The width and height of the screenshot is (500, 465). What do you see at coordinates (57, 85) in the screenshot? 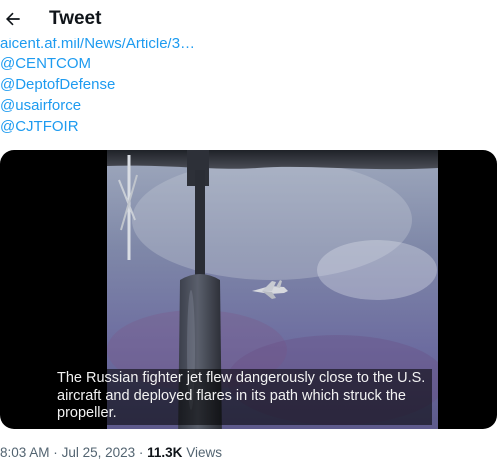
I see `mention-deptofdefense: @DeptofDefense` at bounding box center [57, 85].